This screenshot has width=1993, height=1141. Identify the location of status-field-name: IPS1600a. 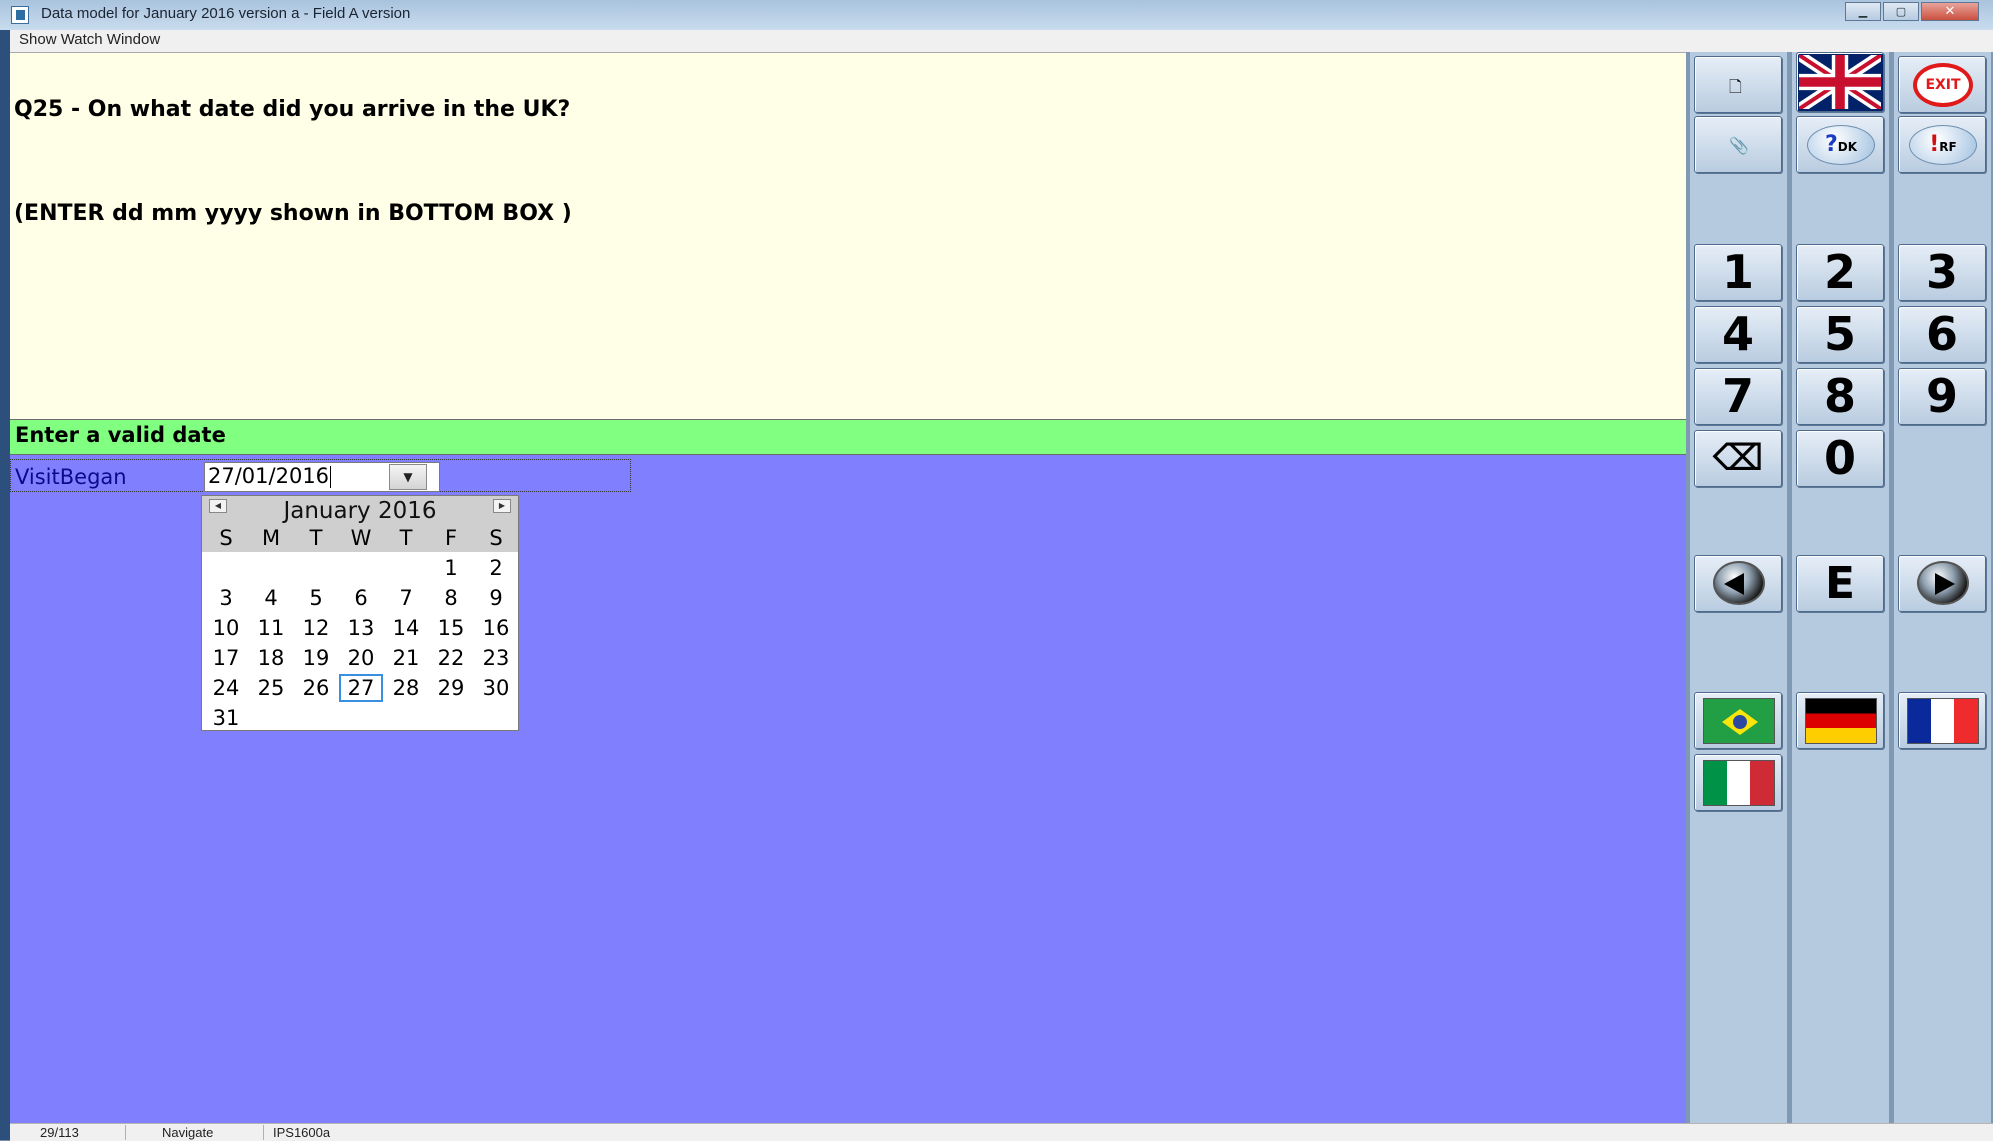
(302, 1132).